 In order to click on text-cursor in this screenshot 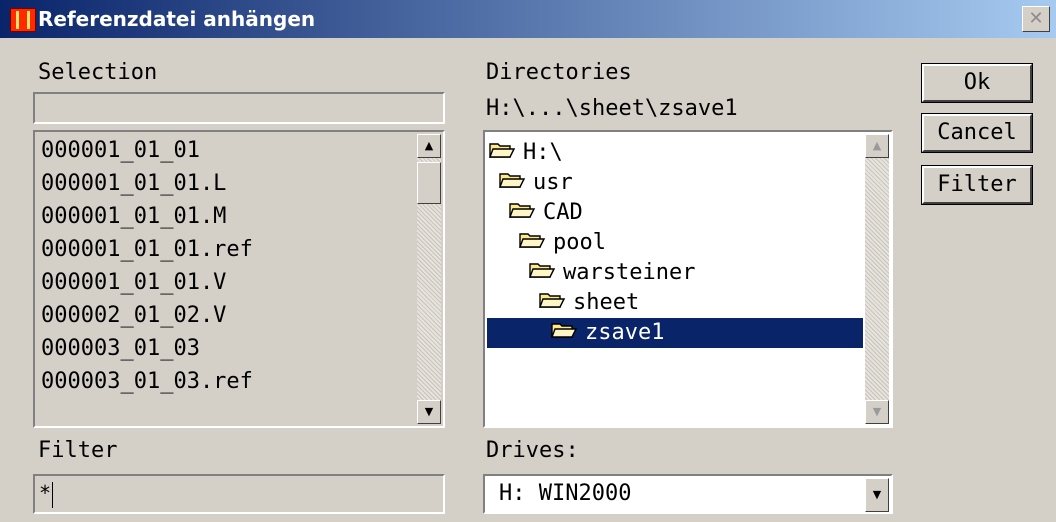, I will do `click(52, 495)`.